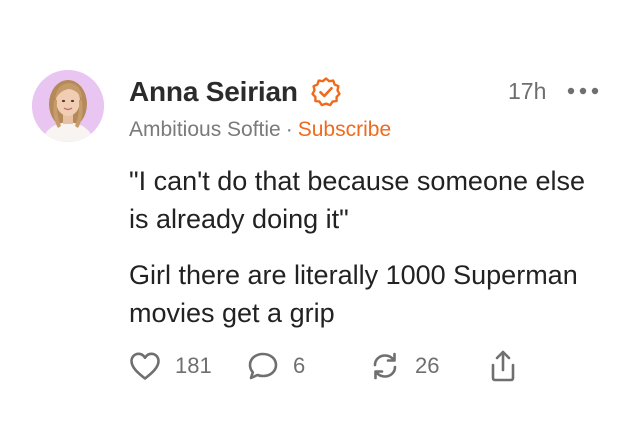 This screenshot has height=429, width=640. What do you see at coordinates (326, 92) in the screenshot?
I see `verified-badge-icon` at bounding box center [326, 92].